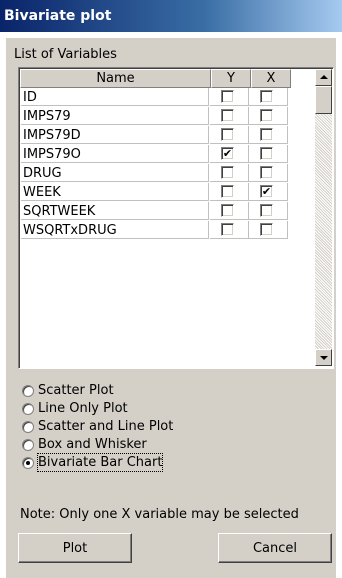  I want to click on scrollbar-thumb, so click(323, 100).